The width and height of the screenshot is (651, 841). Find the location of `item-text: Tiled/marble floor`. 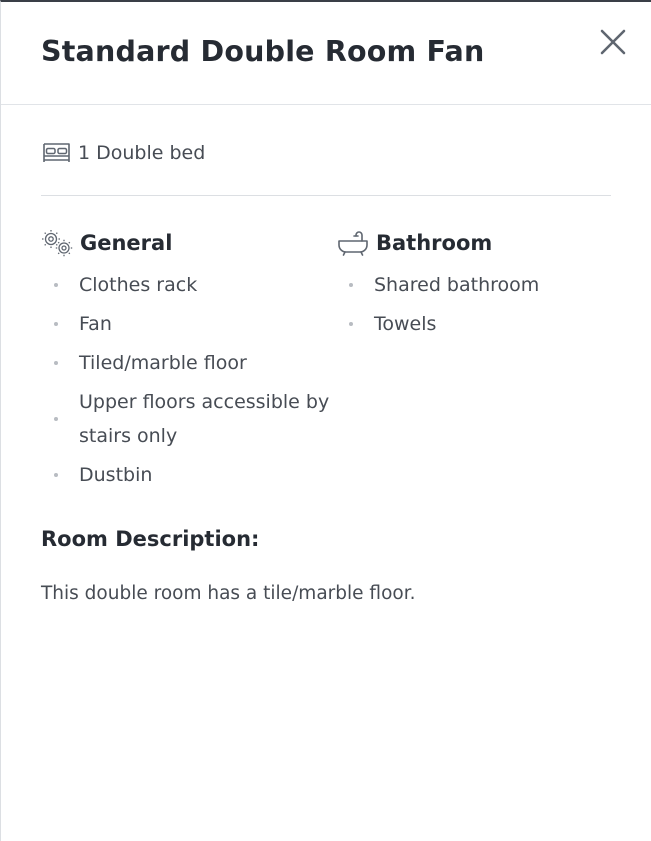

item-text: Tiled/marble floor is located at coordinates (163, 363).